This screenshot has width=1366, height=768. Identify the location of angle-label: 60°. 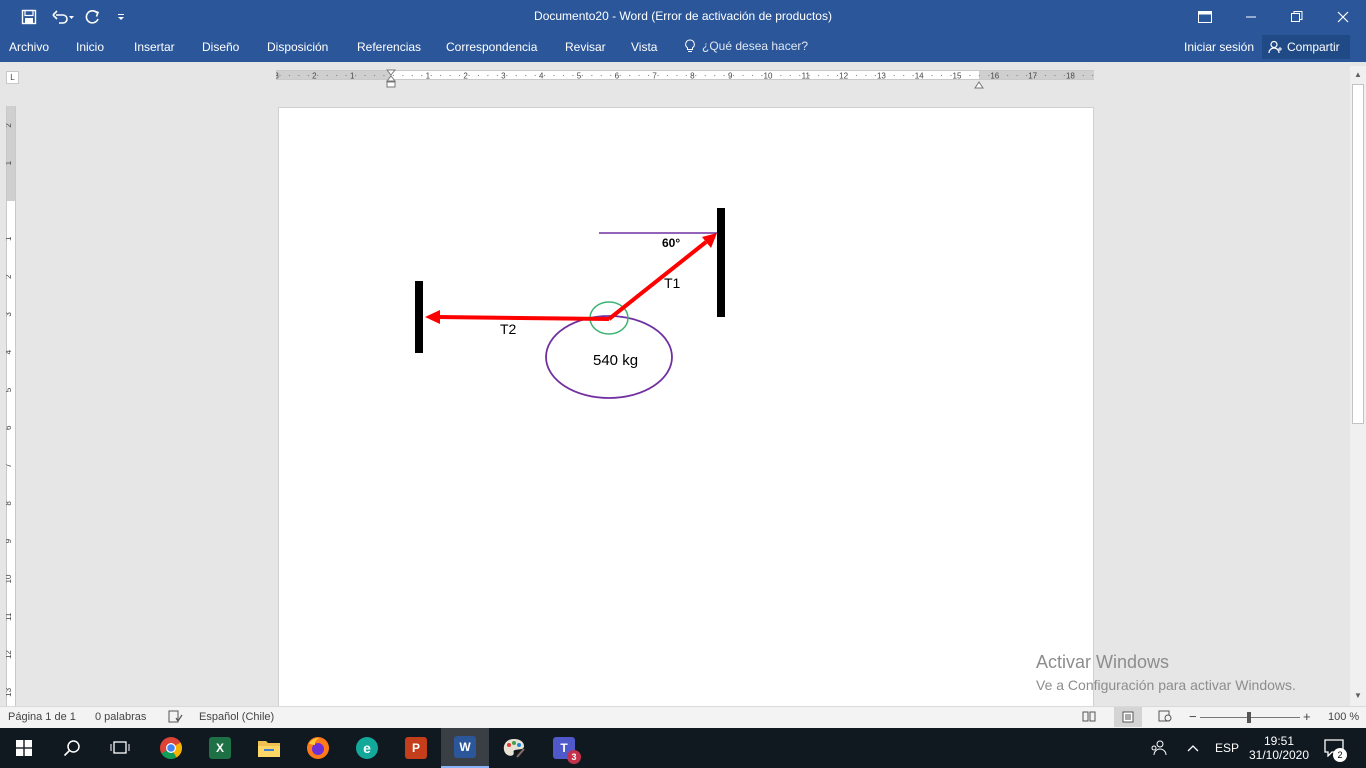
(671, 243).